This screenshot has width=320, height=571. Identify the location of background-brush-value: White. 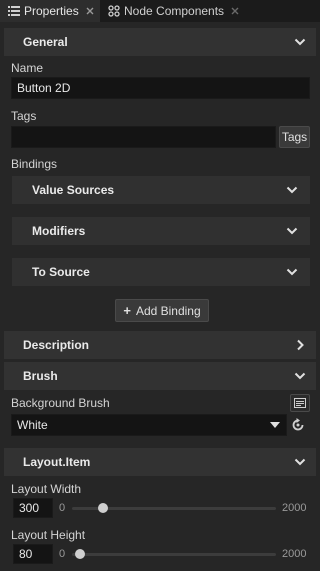
(32, 425).